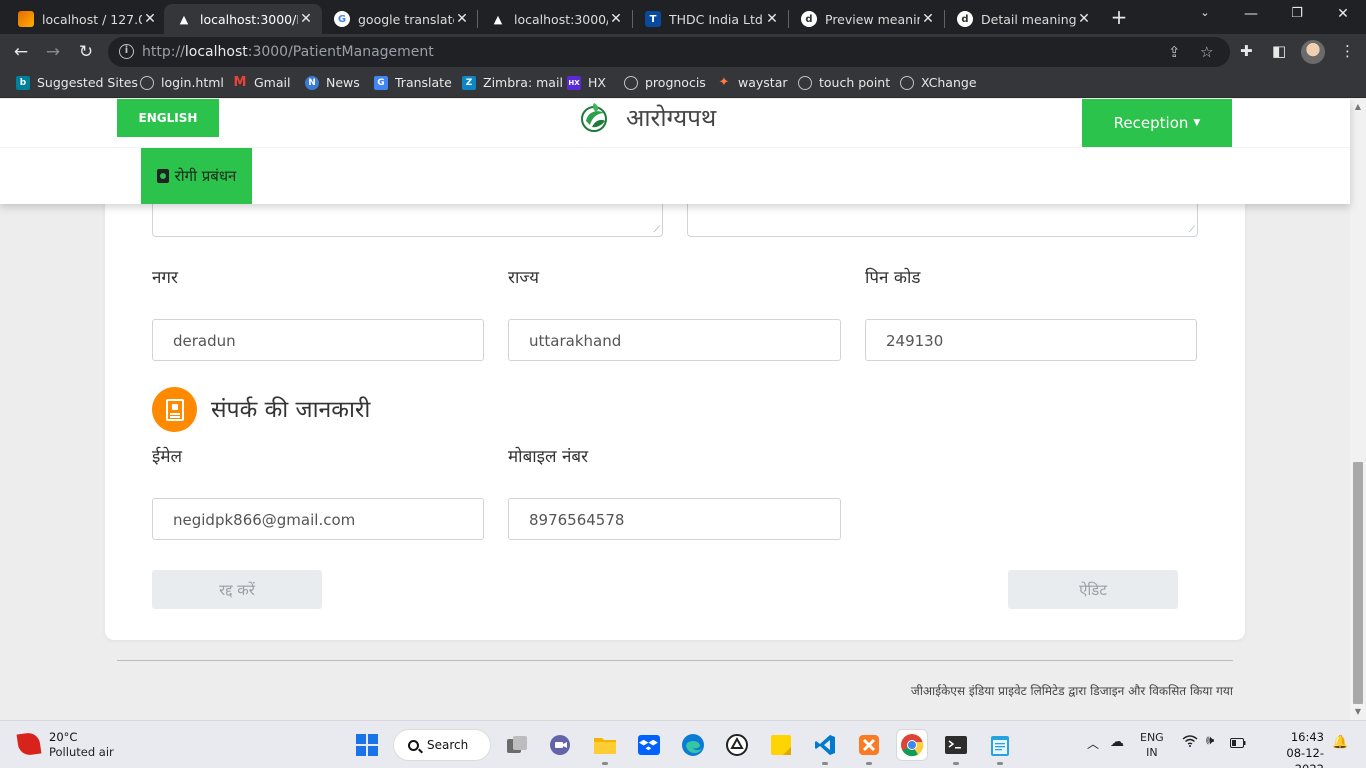  I want to click on chrome-button, so click(912, 745).